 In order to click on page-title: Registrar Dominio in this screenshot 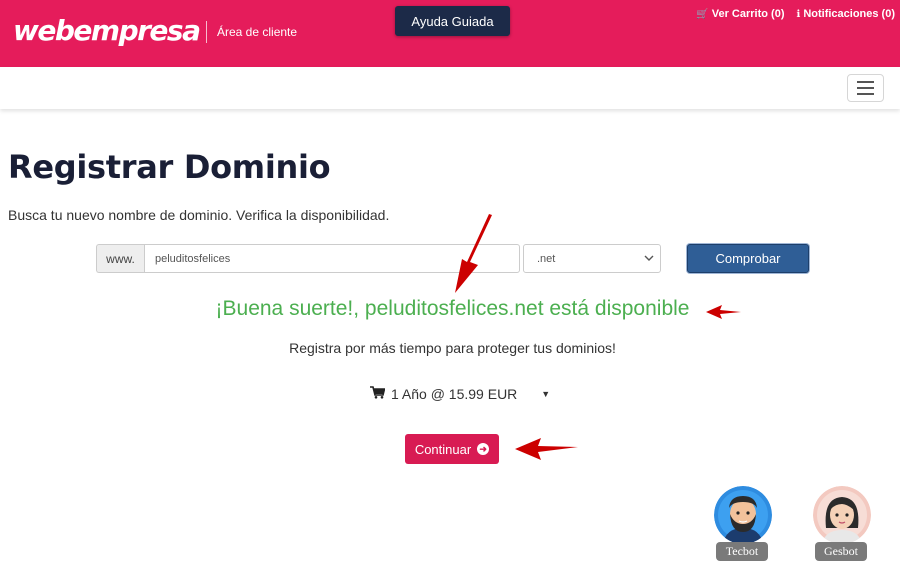, I will do `click(169, 167)`.